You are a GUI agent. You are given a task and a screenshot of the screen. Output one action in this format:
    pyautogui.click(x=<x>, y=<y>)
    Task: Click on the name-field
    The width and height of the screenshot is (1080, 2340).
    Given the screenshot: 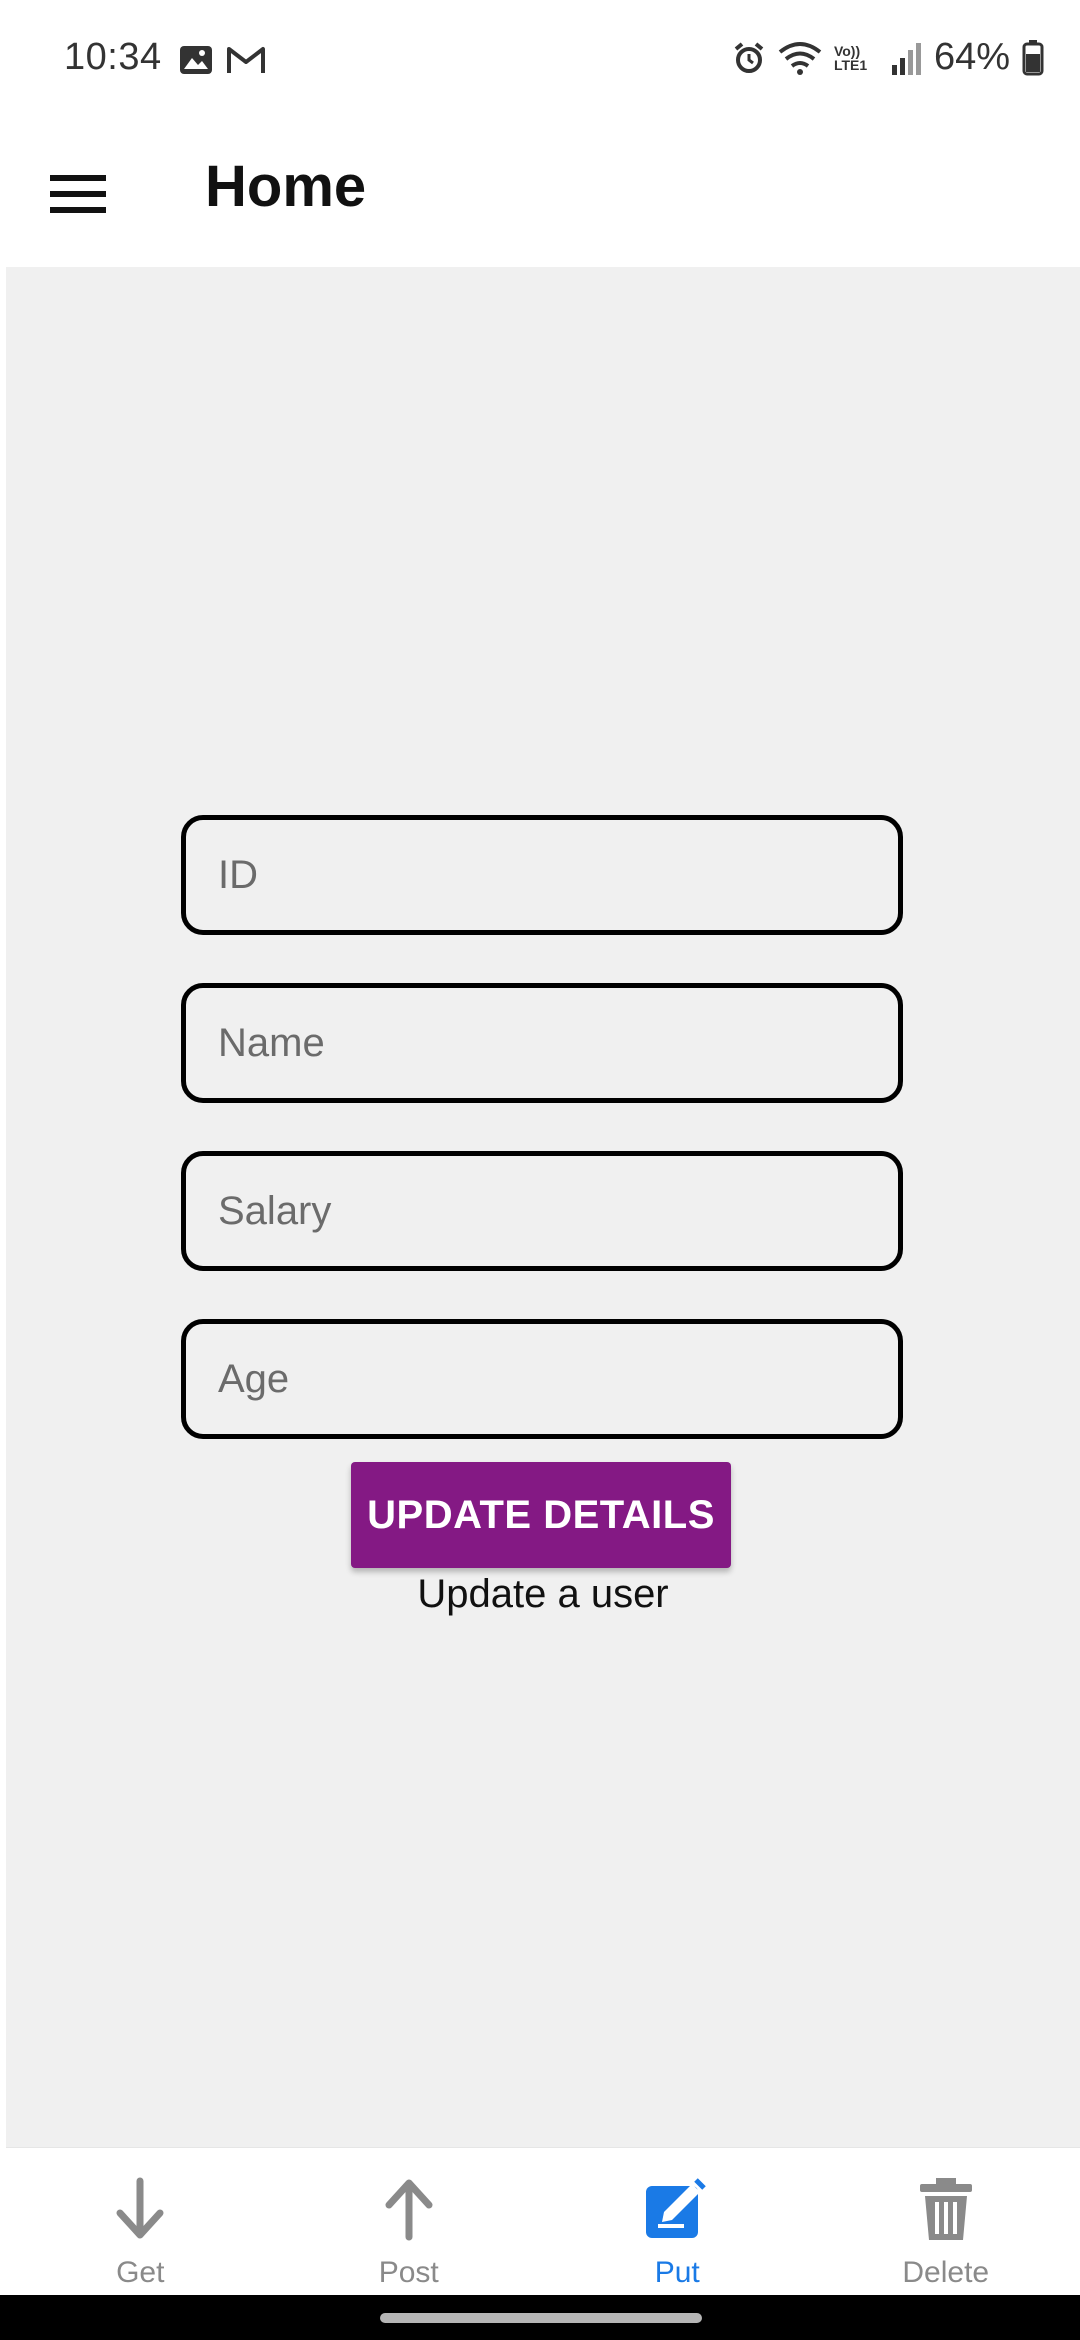 What is the action you would take?
    pyautogui.click(x=542, y=1043)
    